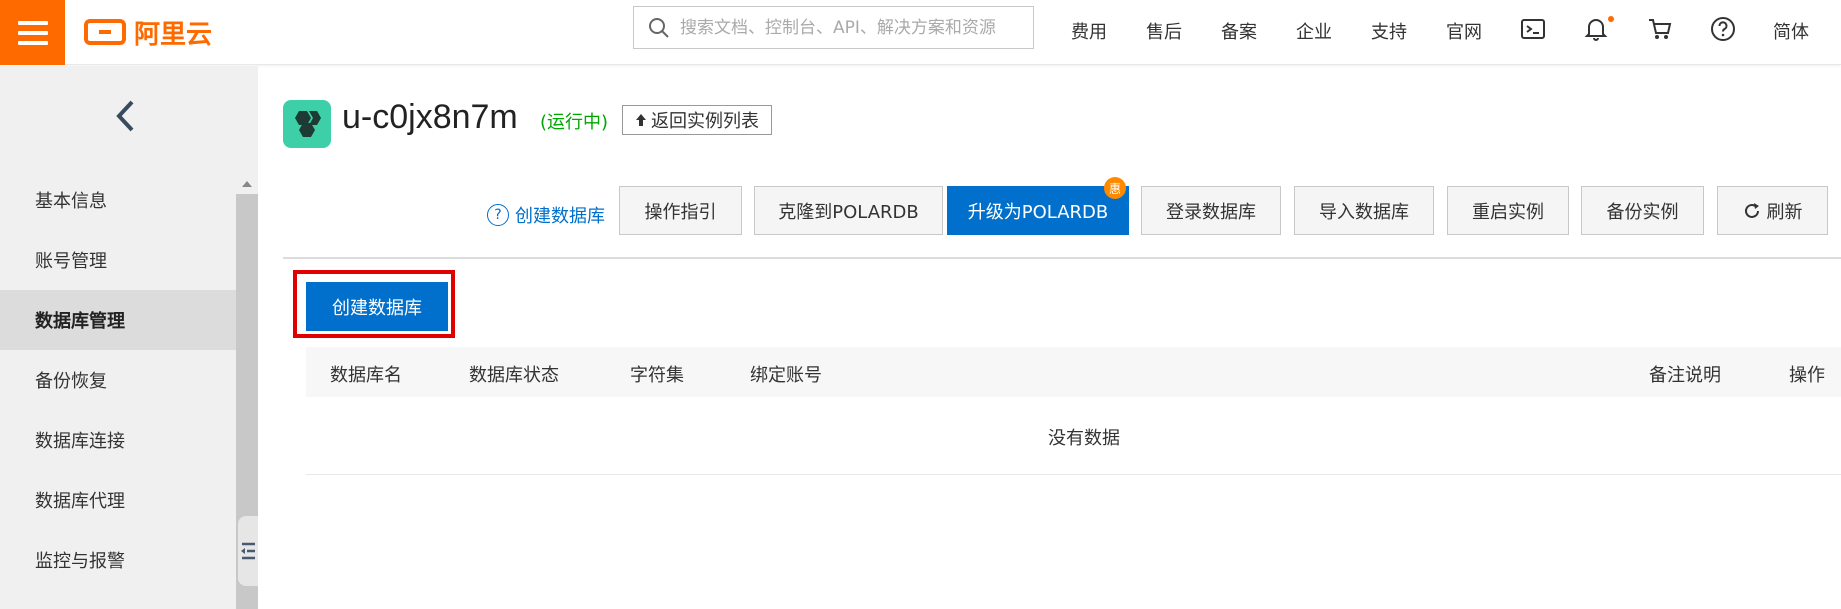 This screenshot has height=609, width=1841. I want to click on search-icon, so click(659, 27).